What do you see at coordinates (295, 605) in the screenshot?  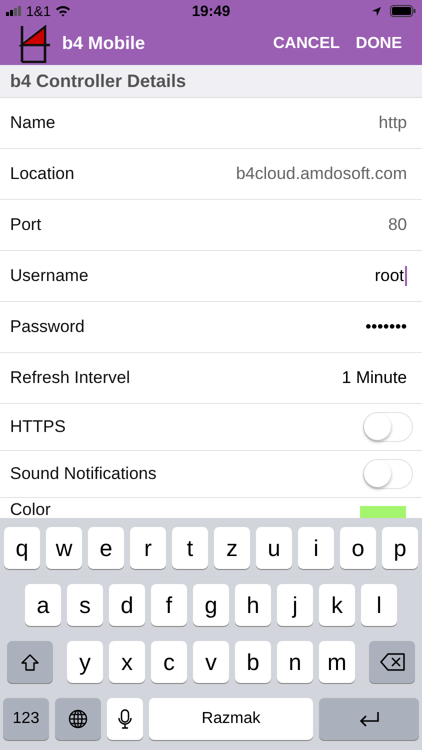 I see `keyboard-key: j` at bounding box center [295, 605].